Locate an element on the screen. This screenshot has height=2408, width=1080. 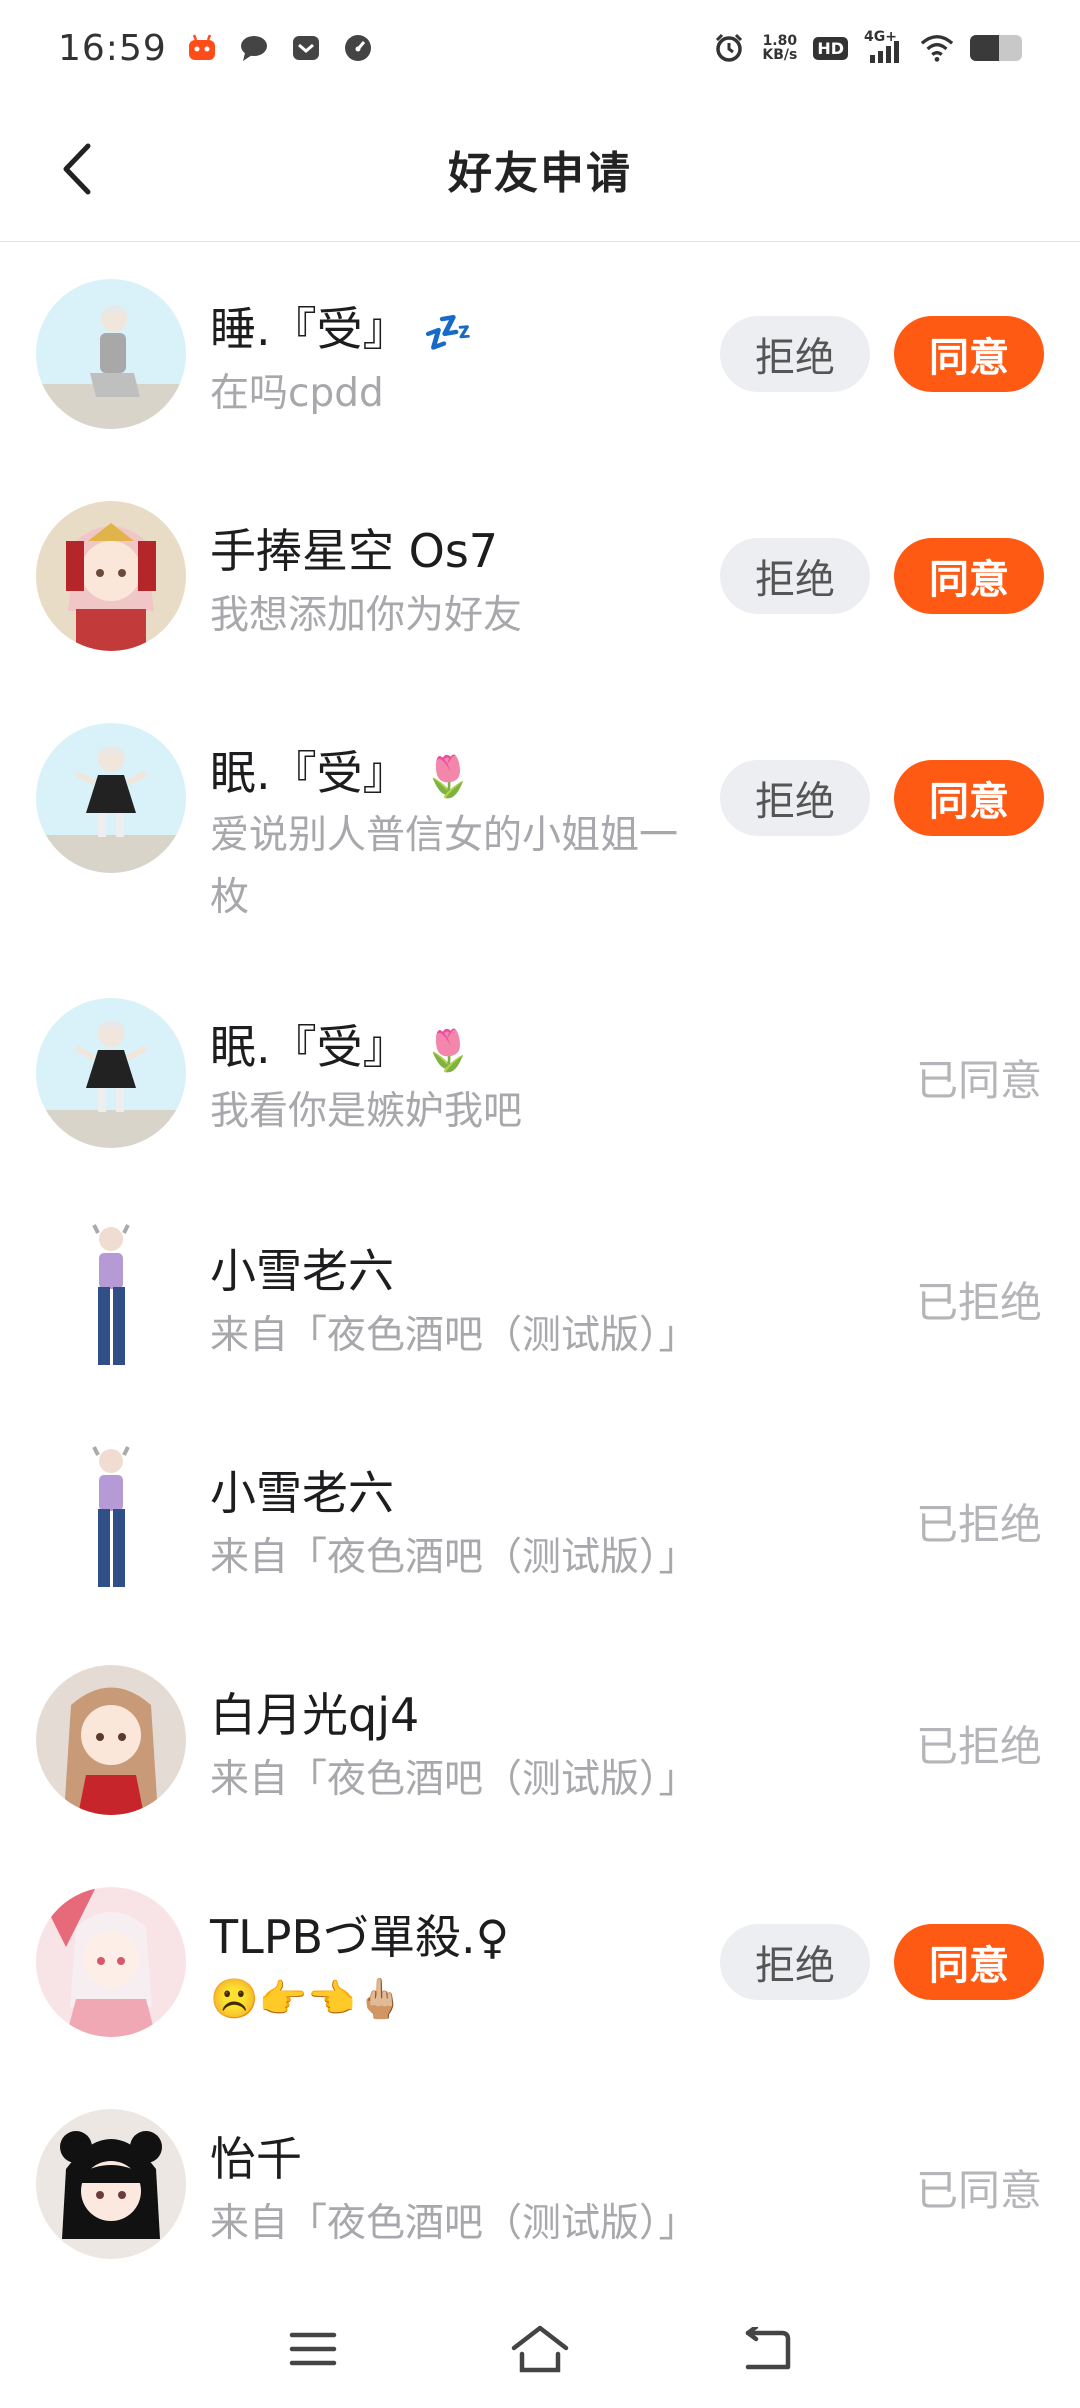
net-speed-value: 1.80 is located at coordinates (780, 41).